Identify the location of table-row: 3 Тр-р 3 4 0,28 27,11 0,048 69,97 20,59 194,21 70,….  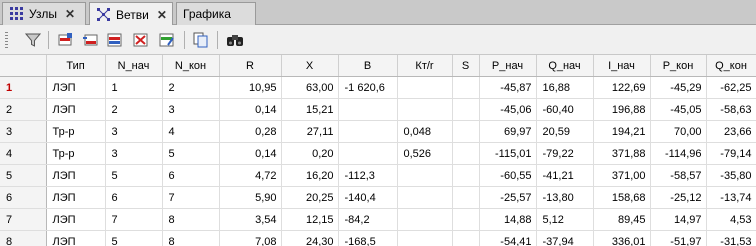
(378, 131).